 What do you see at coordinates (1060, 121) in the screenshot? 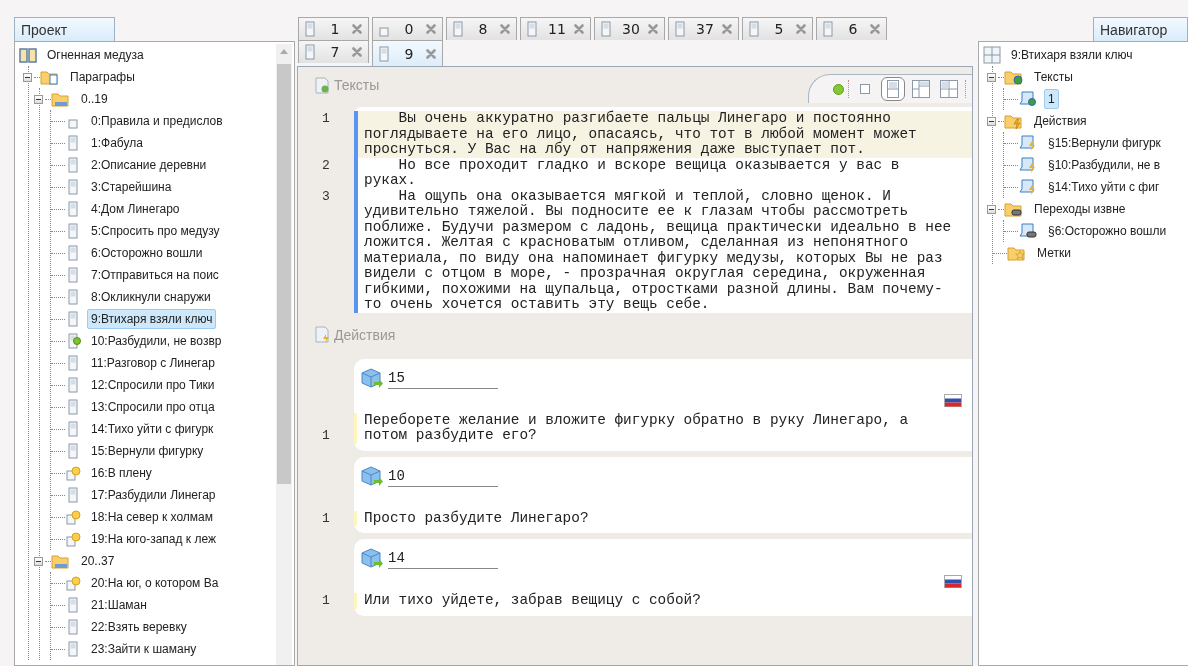
I see `tree-item: Действия` at bounding box center [1060, 121].